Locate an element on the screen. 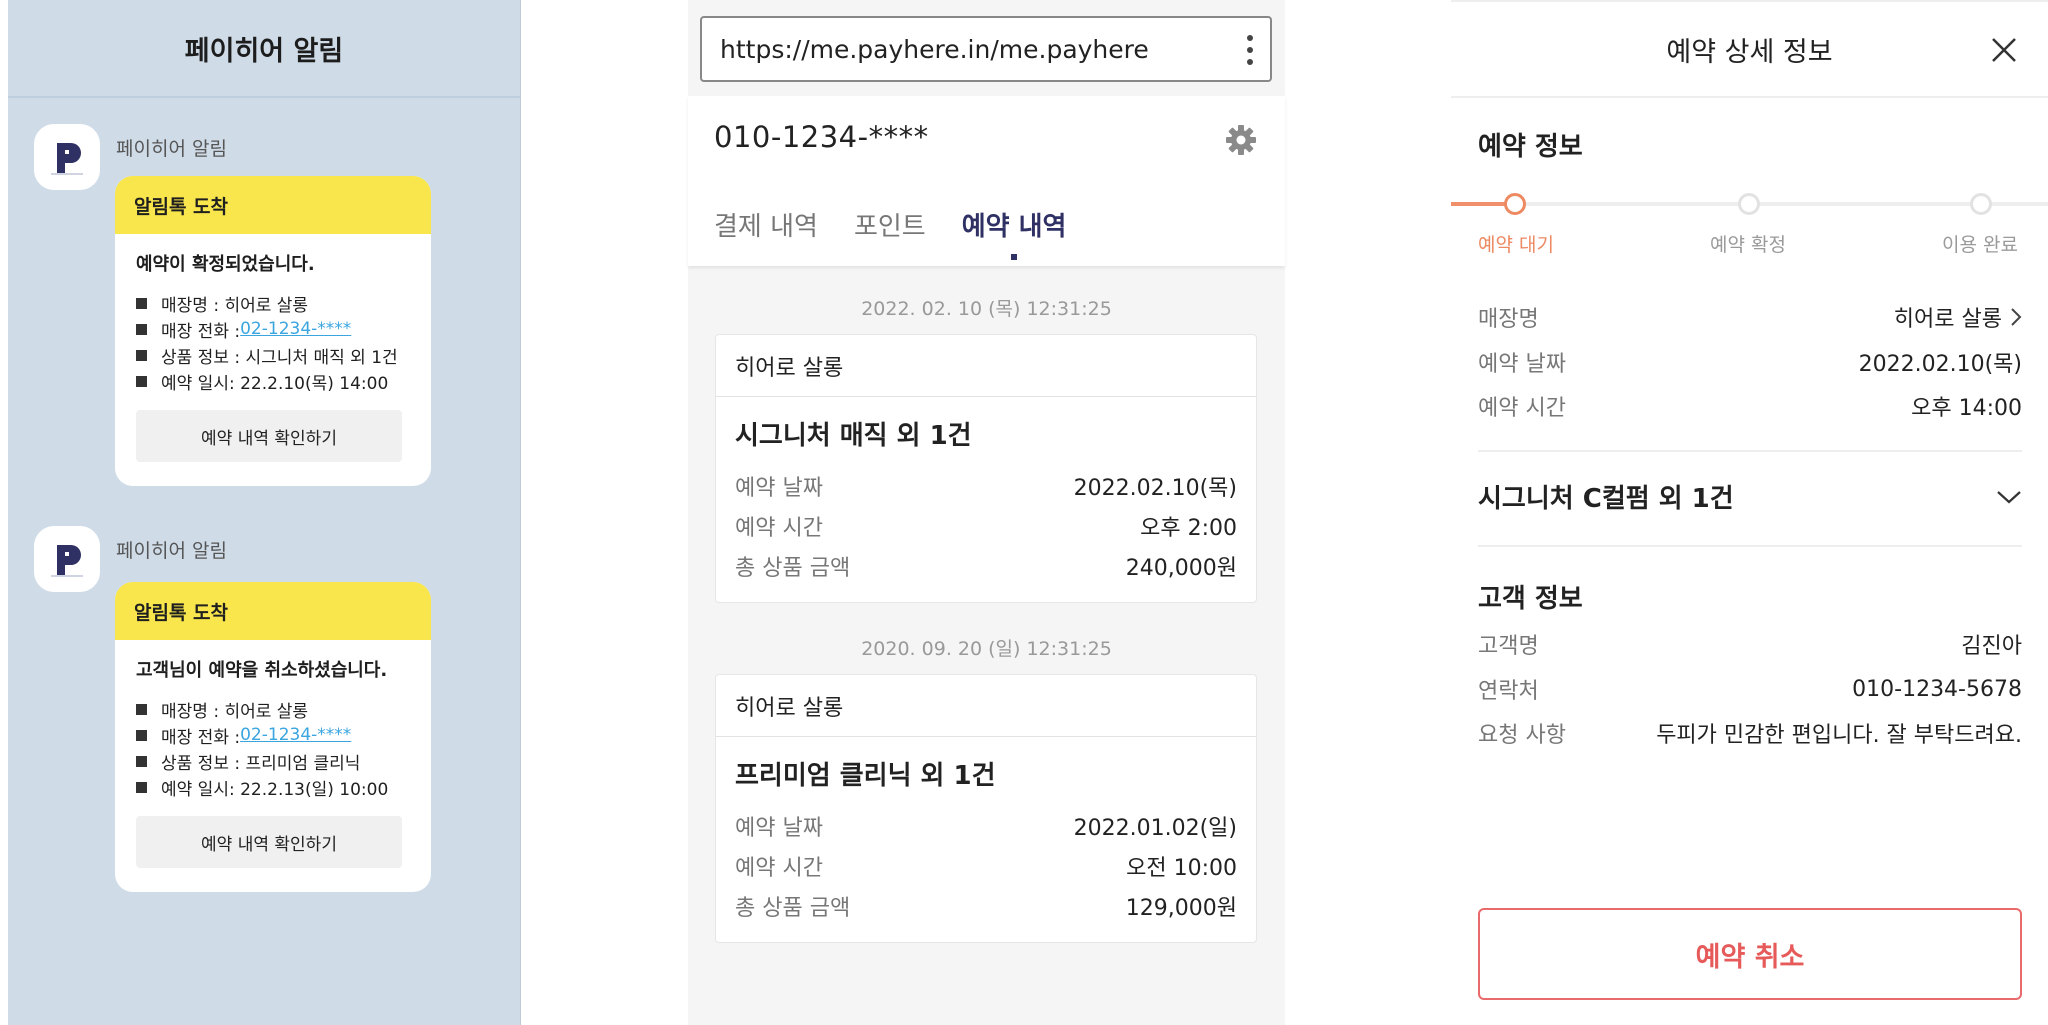 This screenshot has width=2048, height=1025. step-dot-confirmed is located at coordinates (1749, 204).